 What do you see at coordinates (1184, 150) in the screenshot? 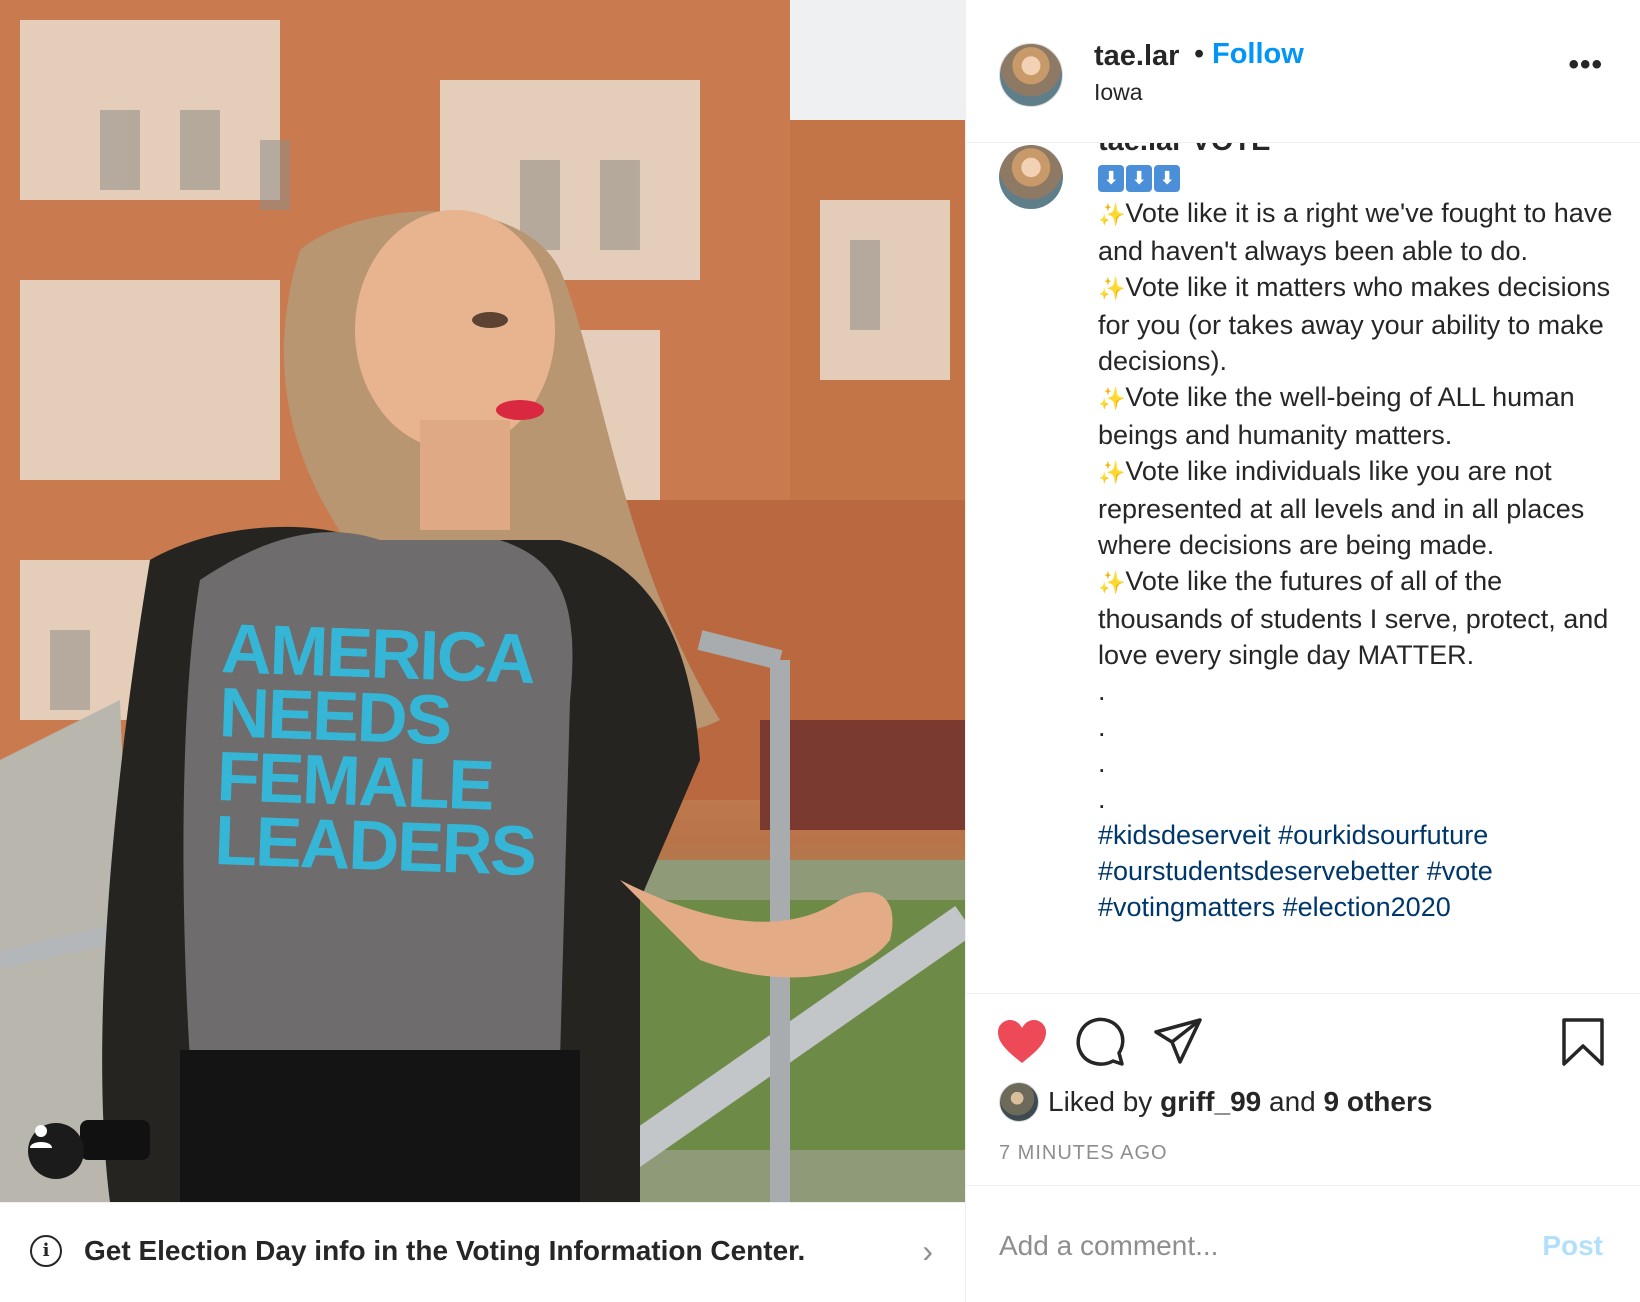
I see `caption-first-line: tae.lar VOTE` at bounding box center [1184, 150].